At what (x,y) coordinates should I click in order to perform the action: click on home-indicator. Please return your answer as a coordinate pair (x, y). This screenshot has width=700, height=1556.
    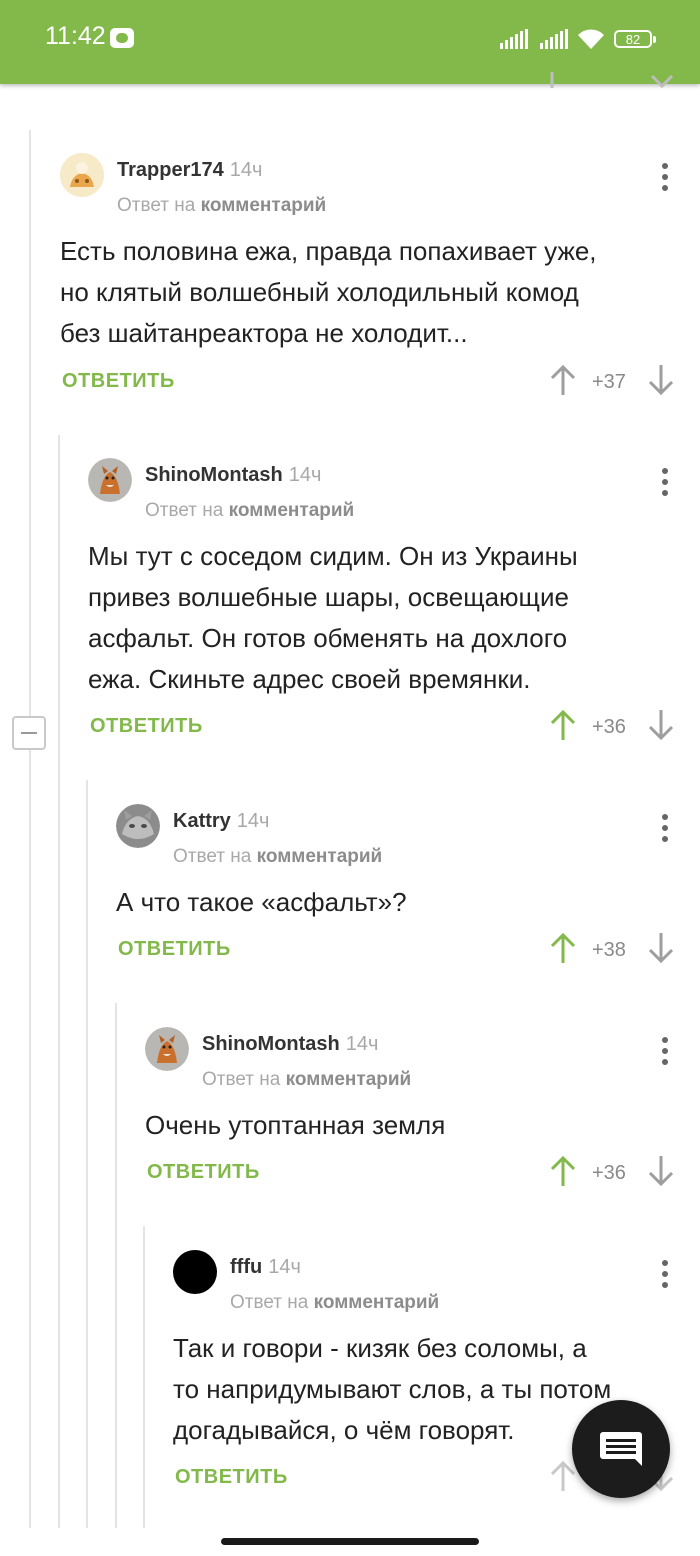
    Looking at the image, I should click on (350, 1541).